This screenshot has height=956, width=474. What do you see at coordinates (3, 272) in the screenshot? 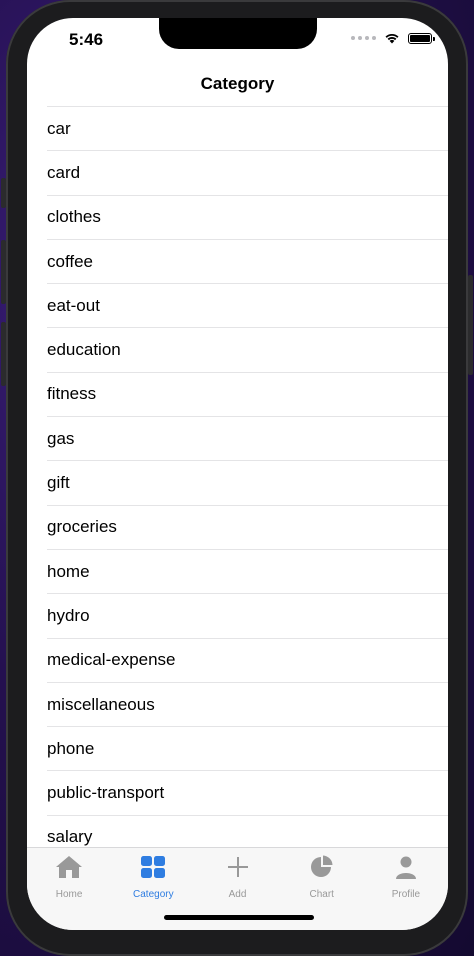
I see `volume-up-button` at bounding box center [3, 272].